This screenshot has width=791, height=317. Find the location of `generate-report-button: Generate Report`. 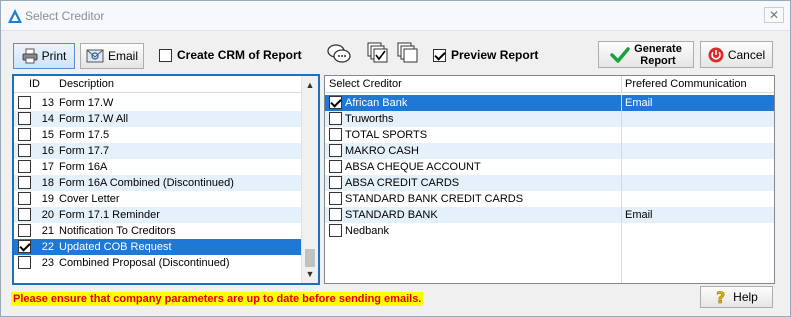

generate-report-button: Generate Report is located at coordinates (646, 54).